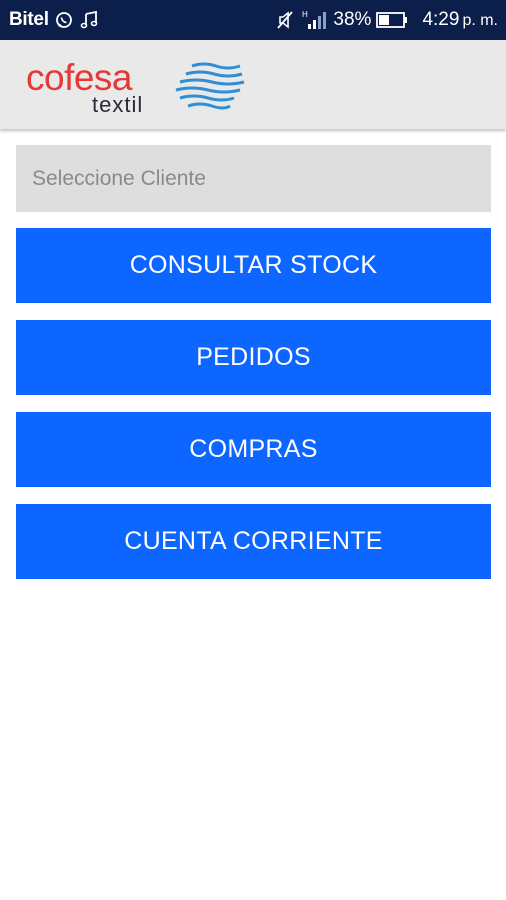 The height and width of the screenshot is (900, 506). What do you see at coordinates (314, 20) in the screenshot?
I see `signal-icon: H` at bounding box center [314, 20].